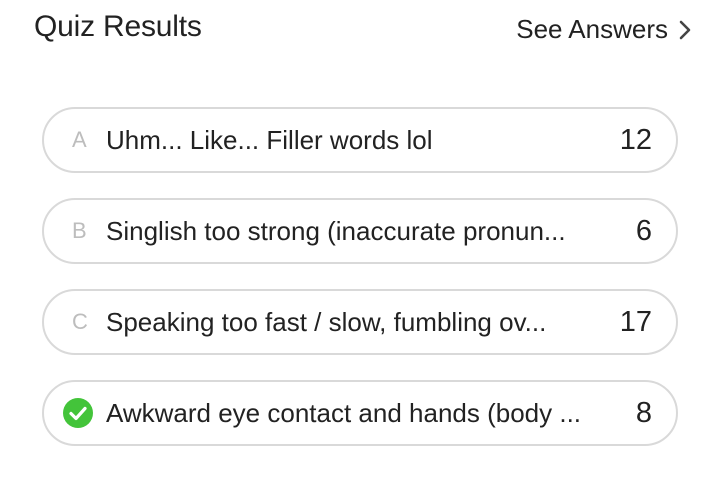  I want to click on option-count: 12, so click(635, 139).